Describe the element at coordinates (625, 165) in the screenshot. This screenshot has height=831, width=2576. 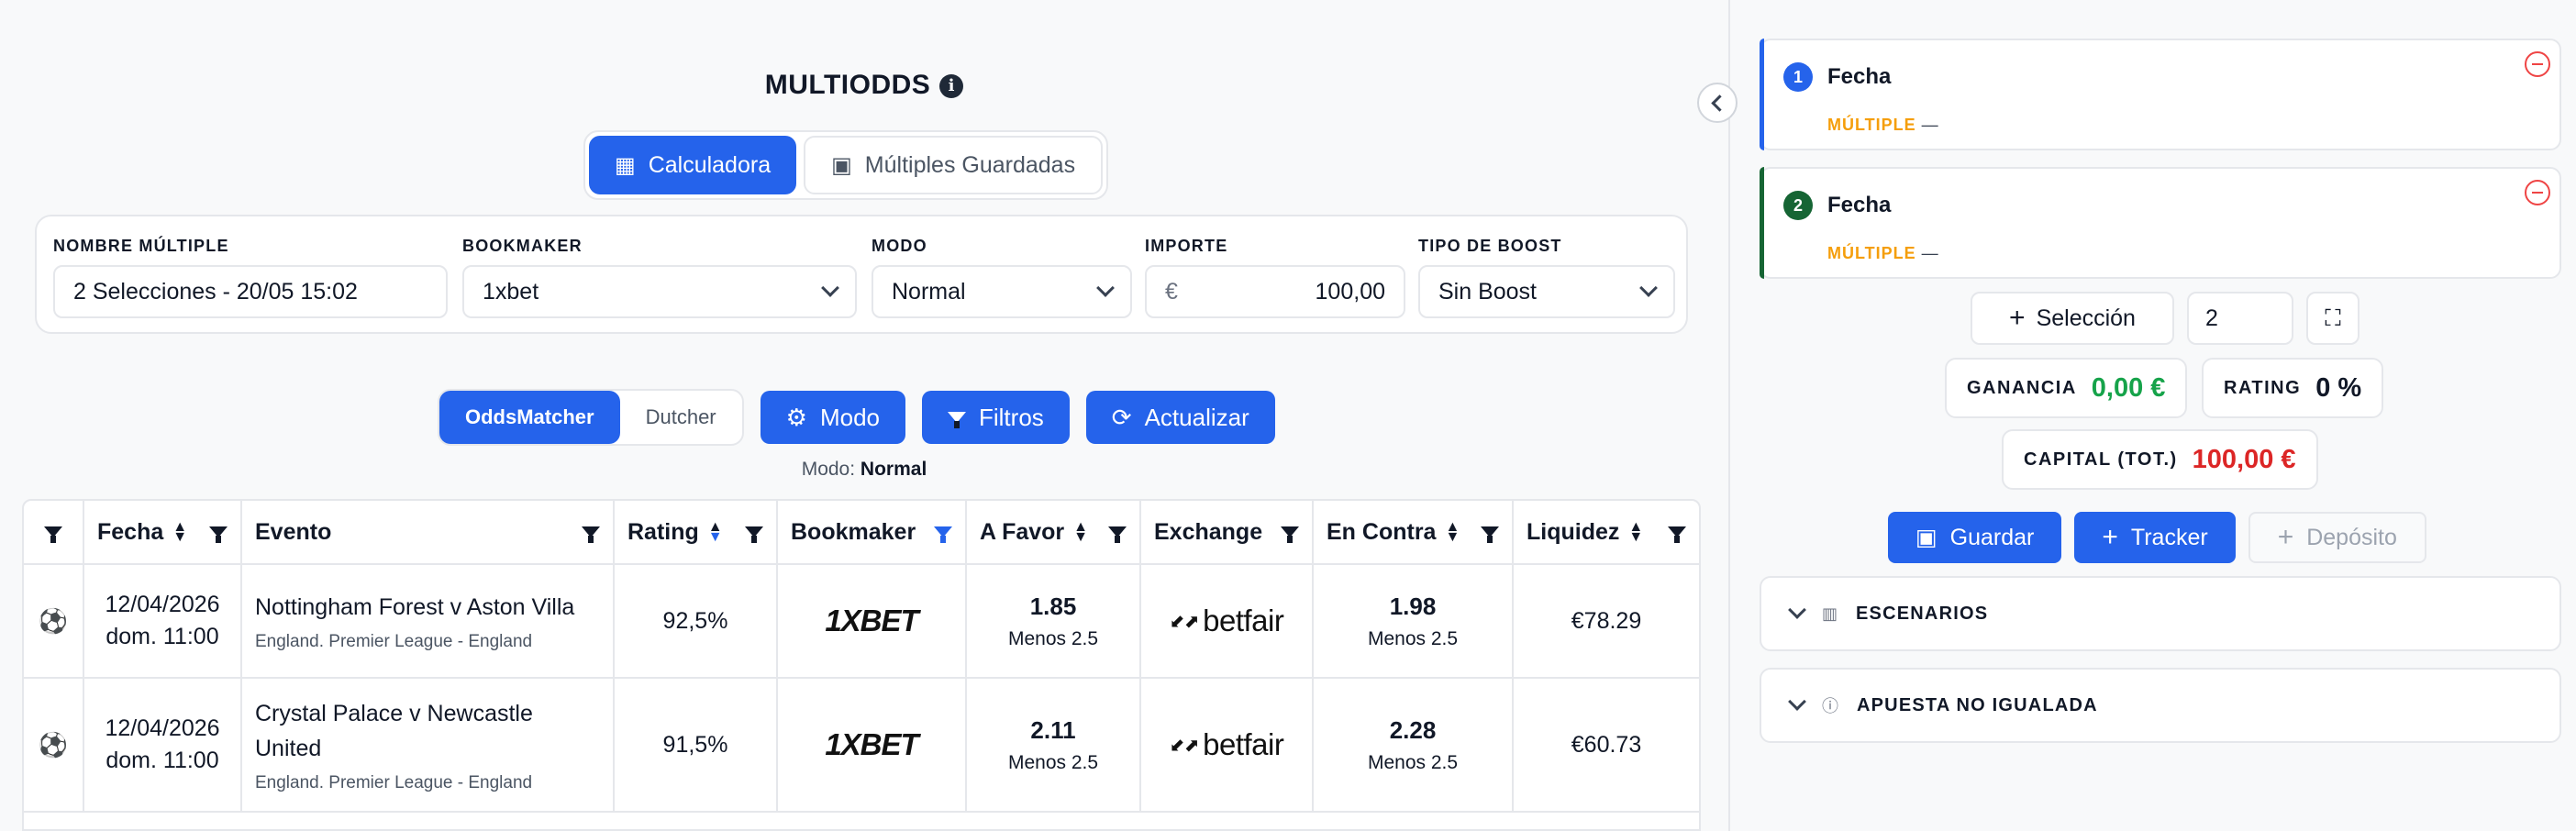
I see `calculator-icon: ▦` at that location.